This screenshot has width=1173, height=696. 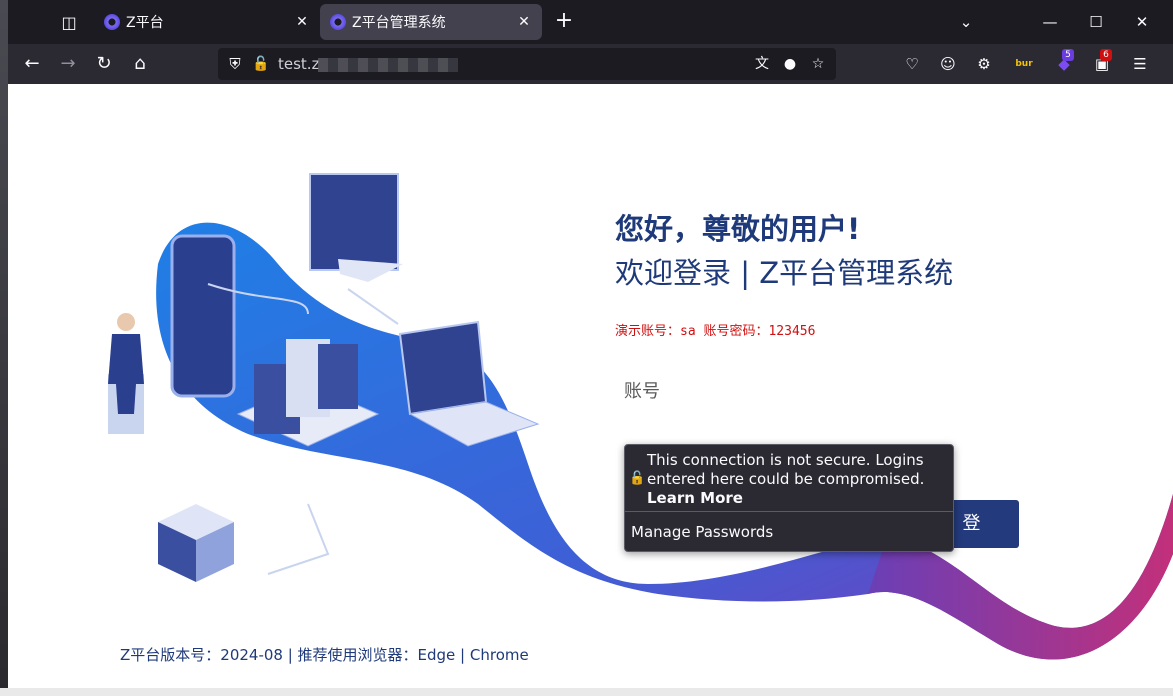 I want to click on footer-version: Z平台版本号：2024-08 | 推荐使用浏览器：Edge | Chrome, so click(x=324, y=655).